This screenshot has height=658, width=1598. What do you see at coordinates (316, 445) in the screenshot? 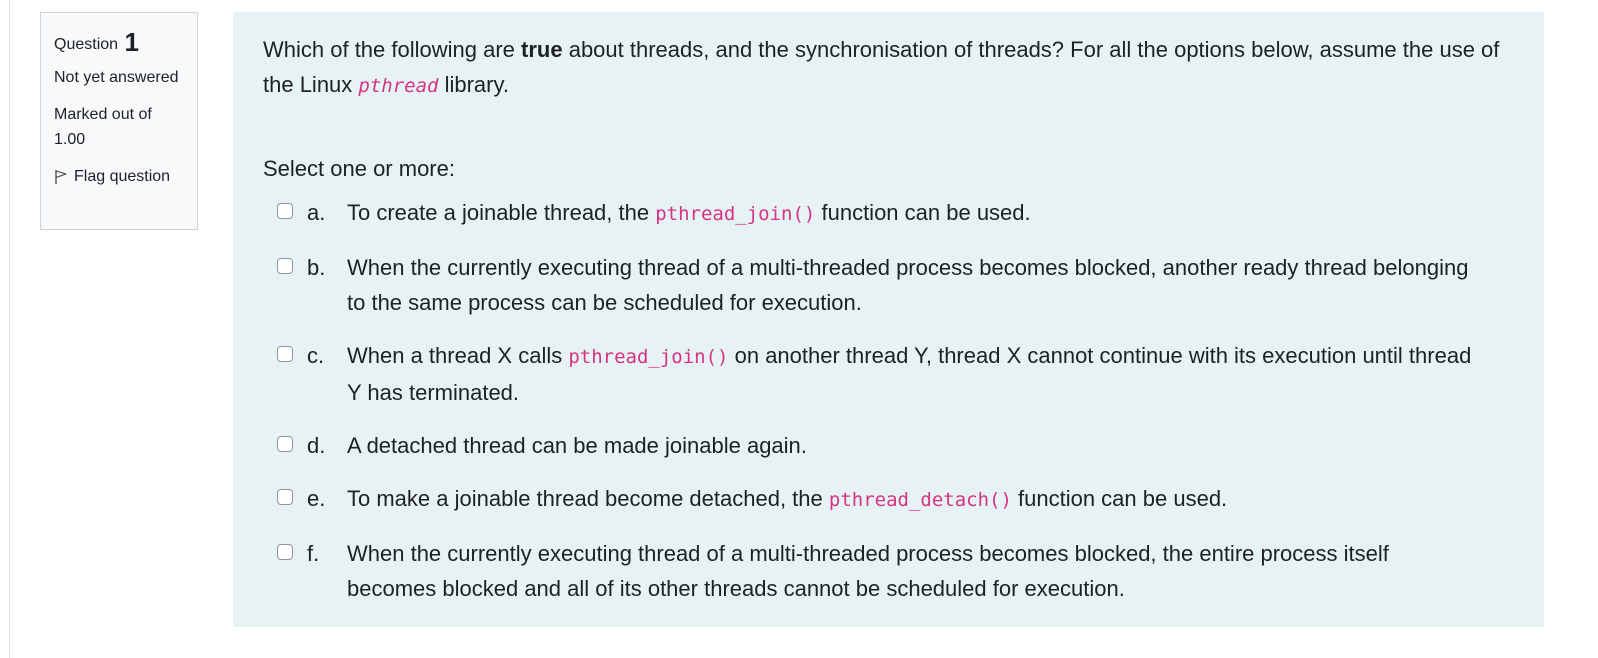
I see `option-letter: d.` at bounding box center [316, 445].